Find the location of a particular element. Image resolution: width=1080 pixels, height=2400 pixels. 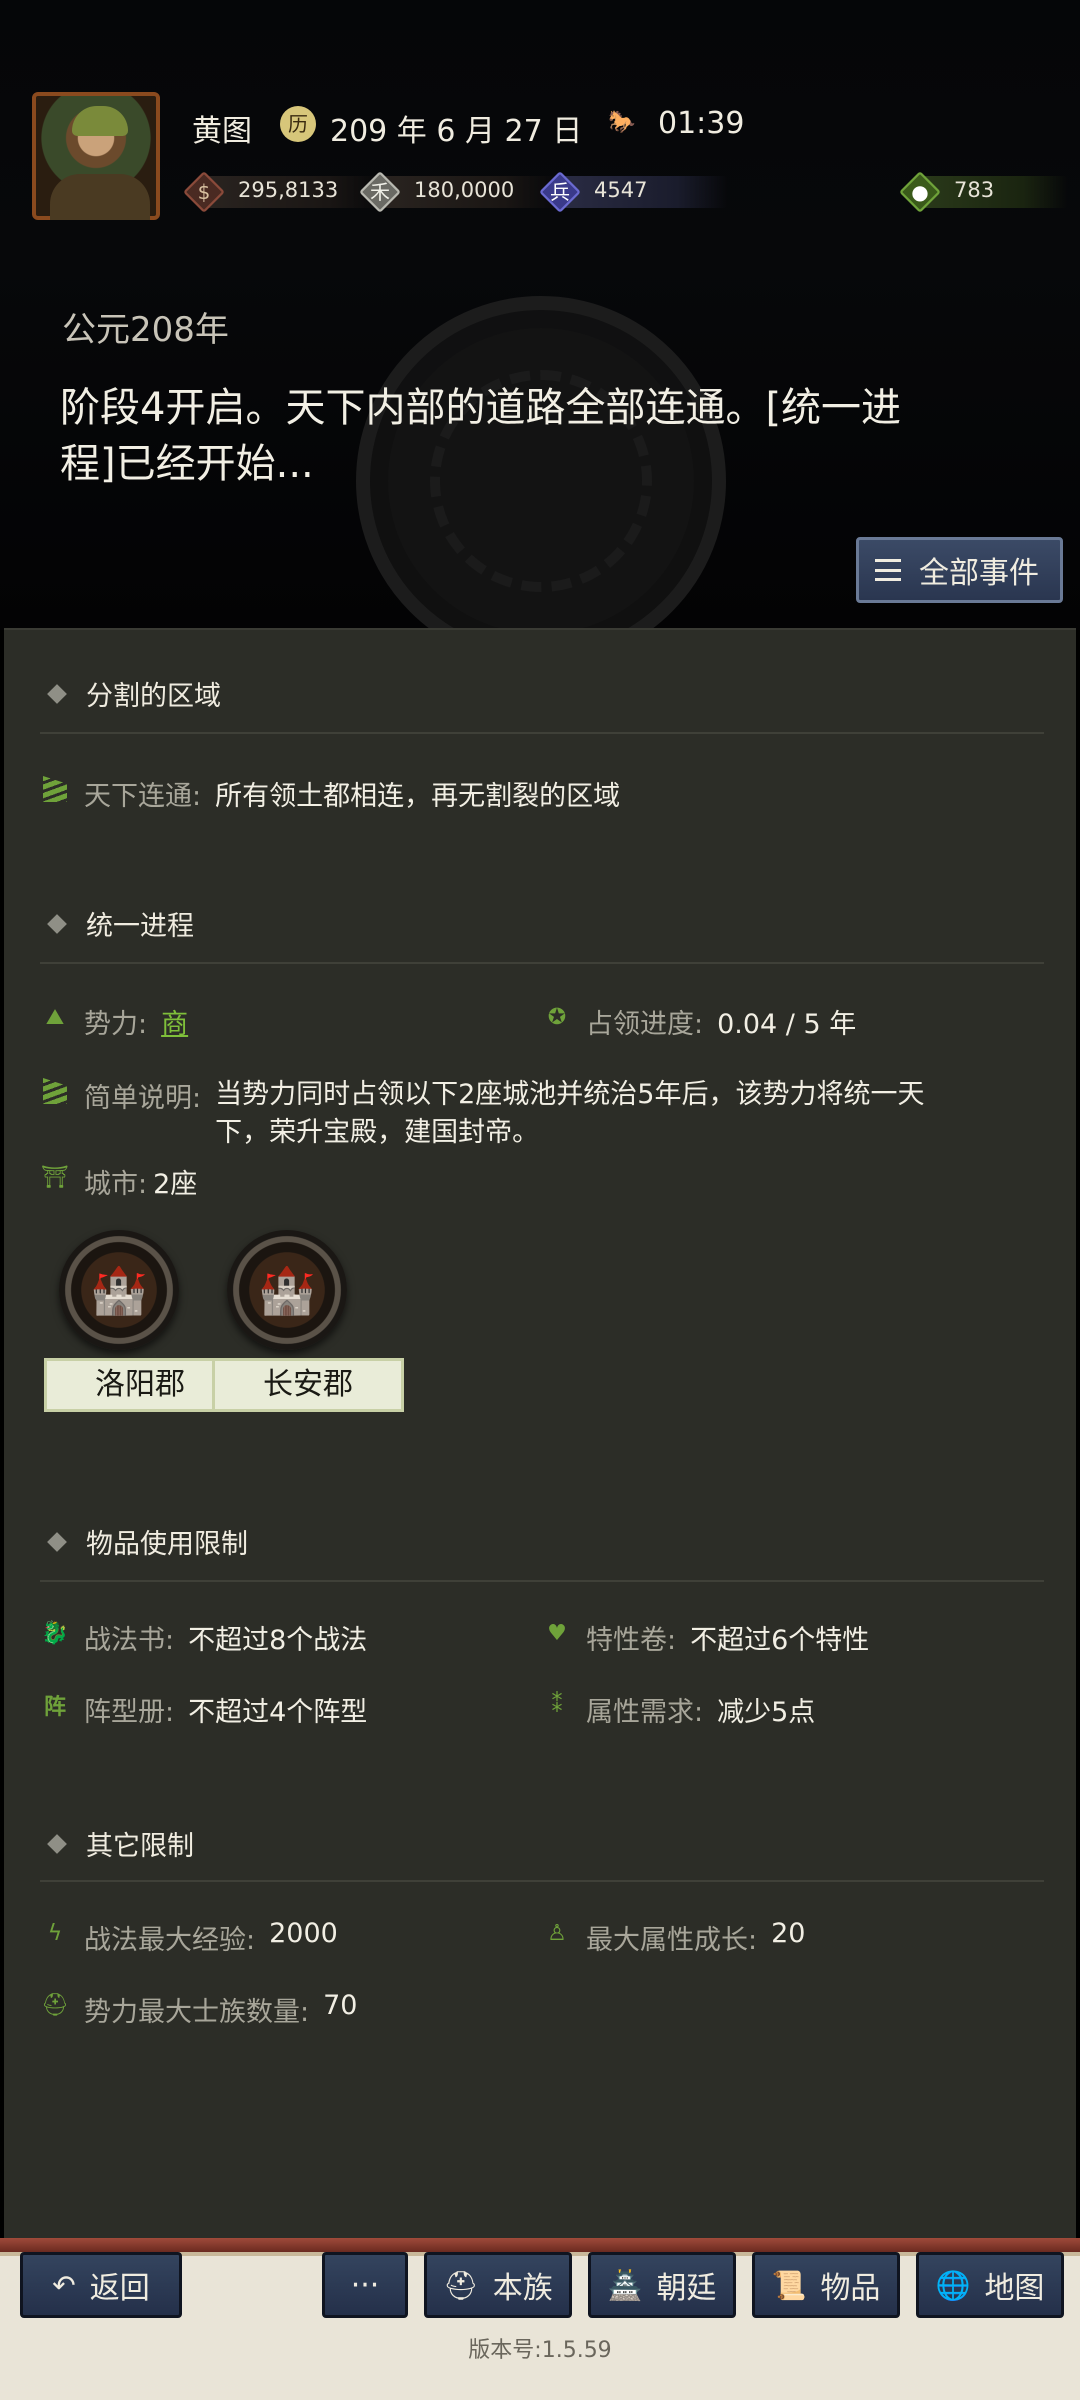

grain-icon: 禾 is located at coordinates (380, 192).